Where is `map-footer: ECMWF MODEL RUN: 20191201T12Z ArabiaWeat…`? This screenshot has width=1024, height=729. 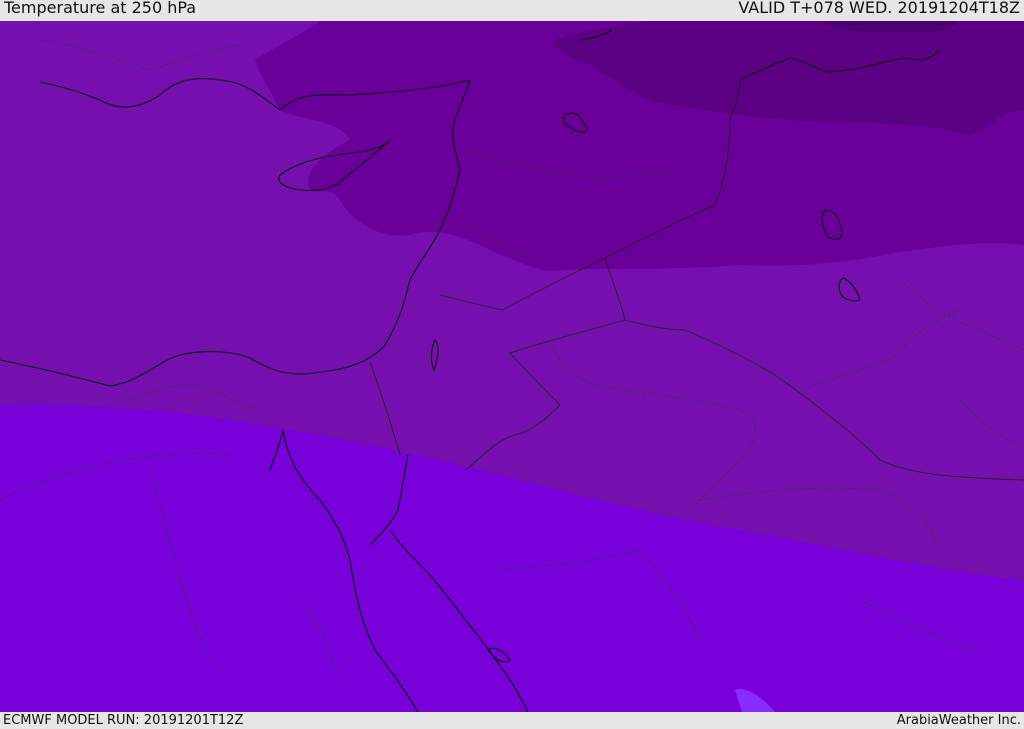 map-footer: ECMWF MODEL RUN: 20191201T12Z ArabiaWeat… is located at coordinates (512, 720).